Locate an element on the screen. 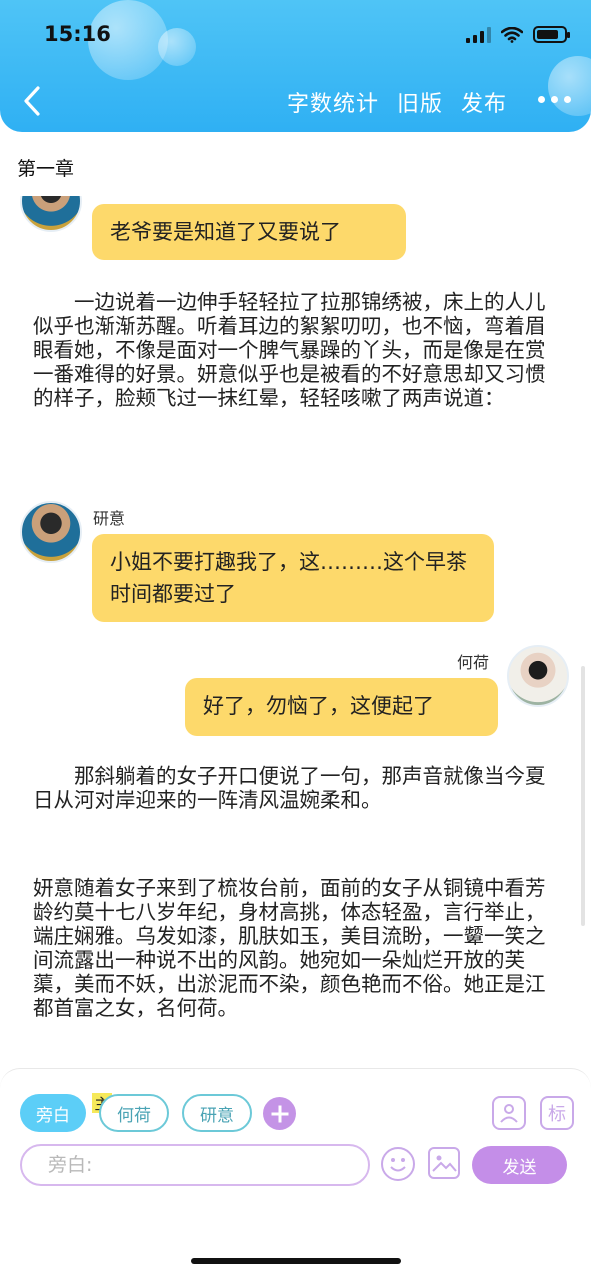 Image resolution: width=591 pixels, height=1280 pixels. character-button is located at coordinates (509, 1113).